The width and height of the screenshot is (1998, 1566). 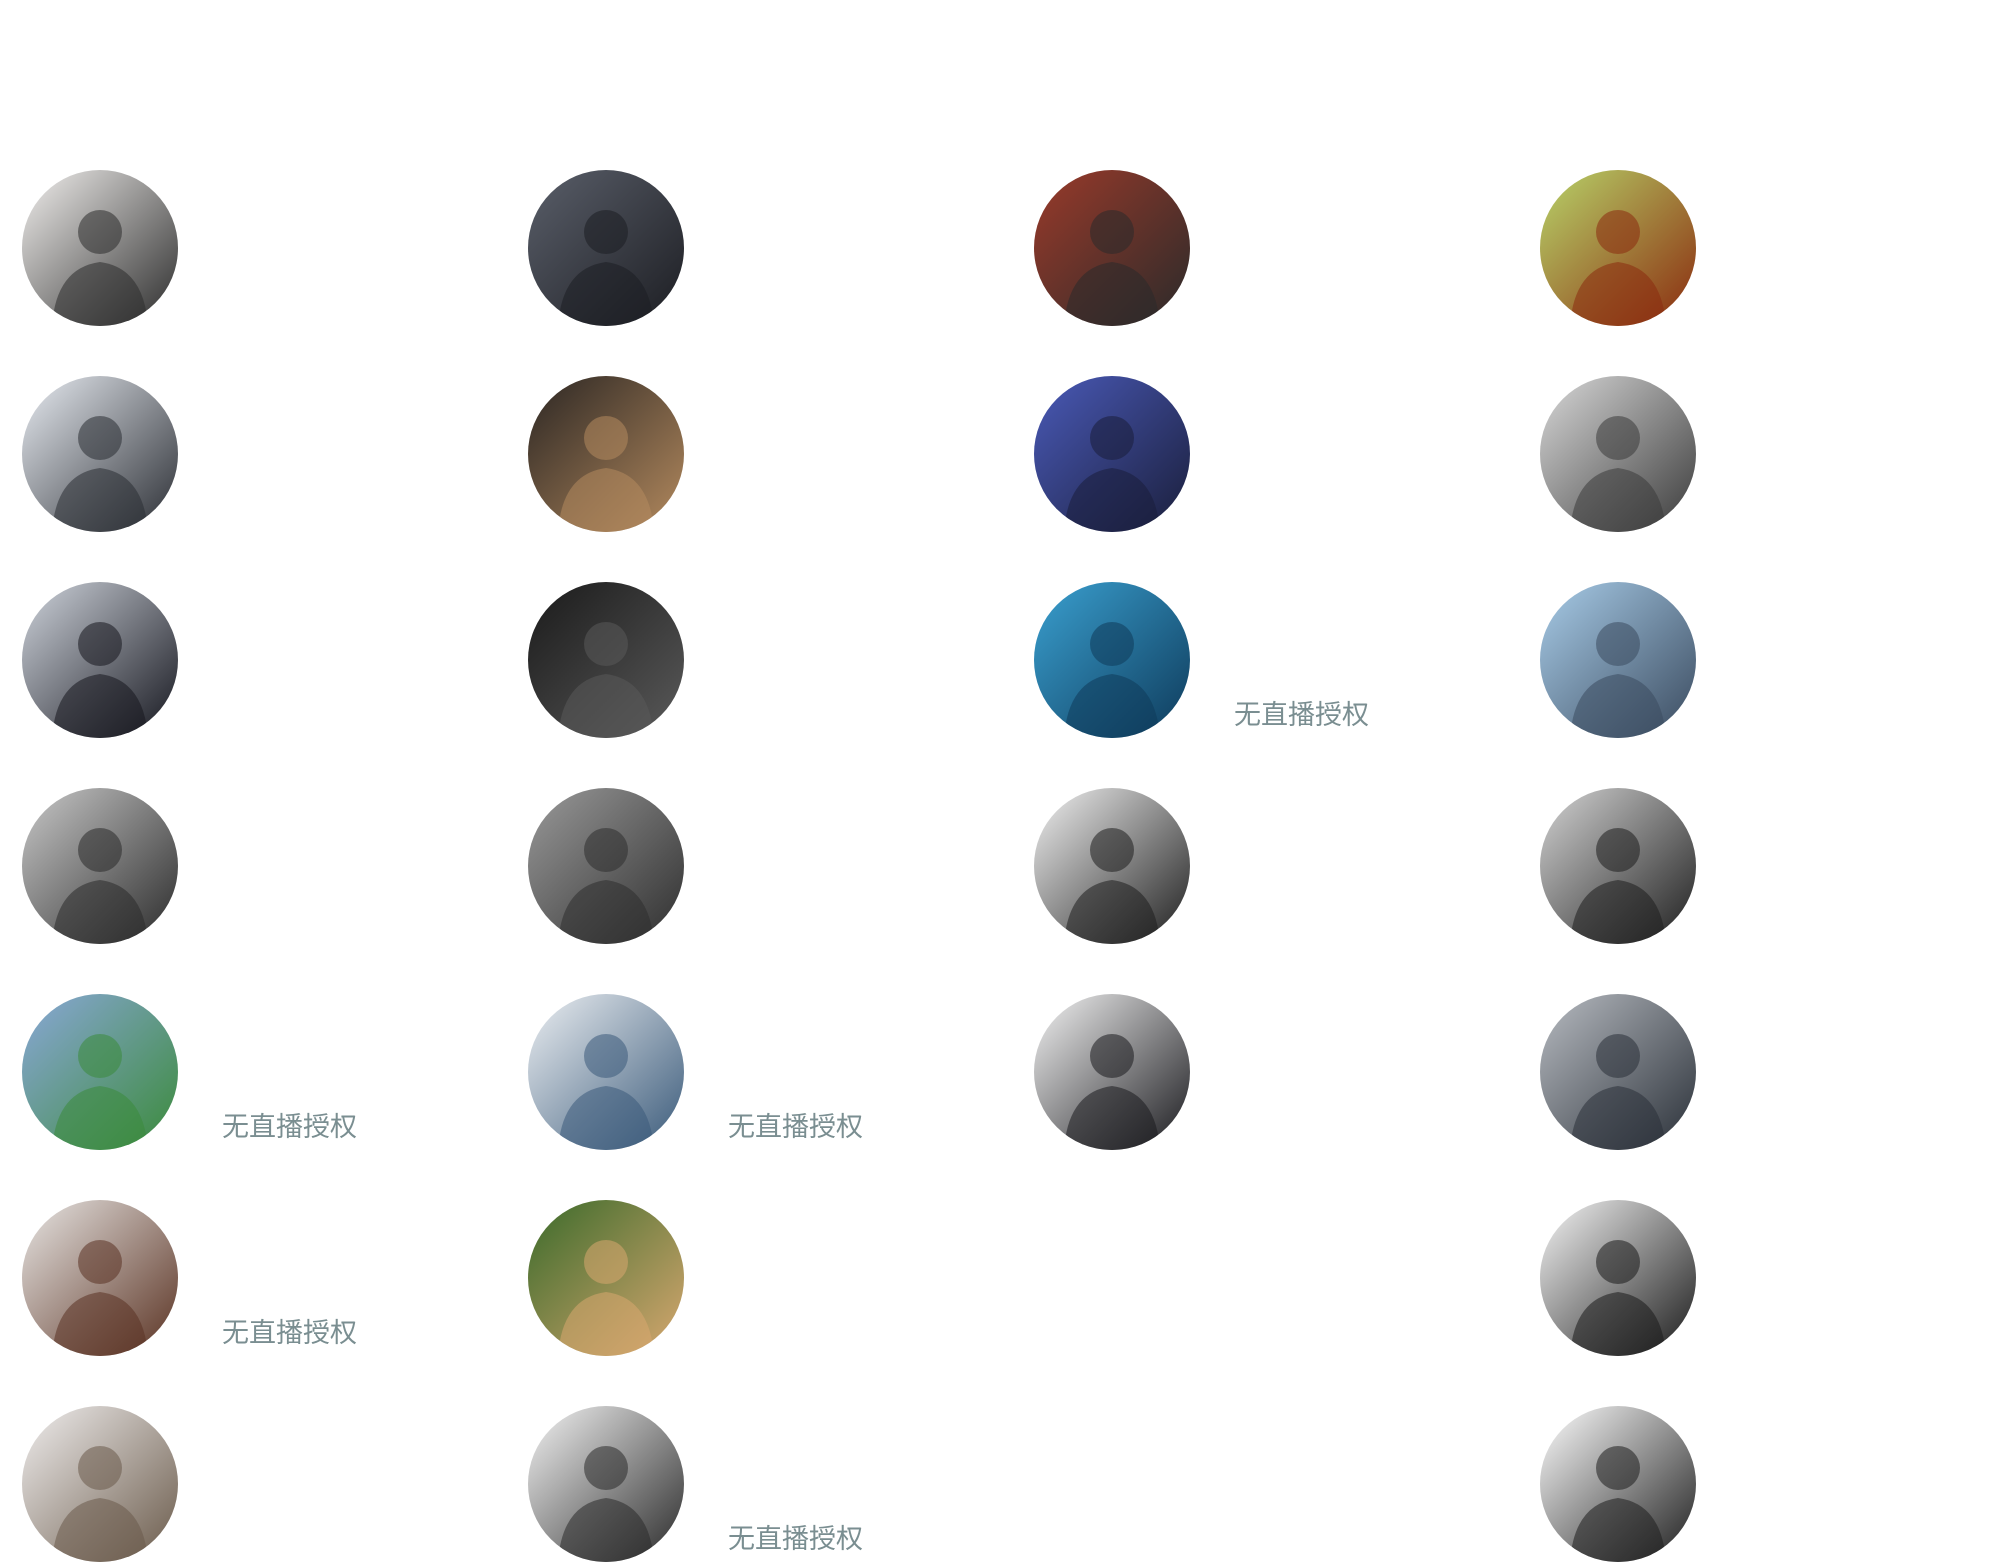 I want to click on artist-avatar-man-black-shirt, so click(x=606, y=248).